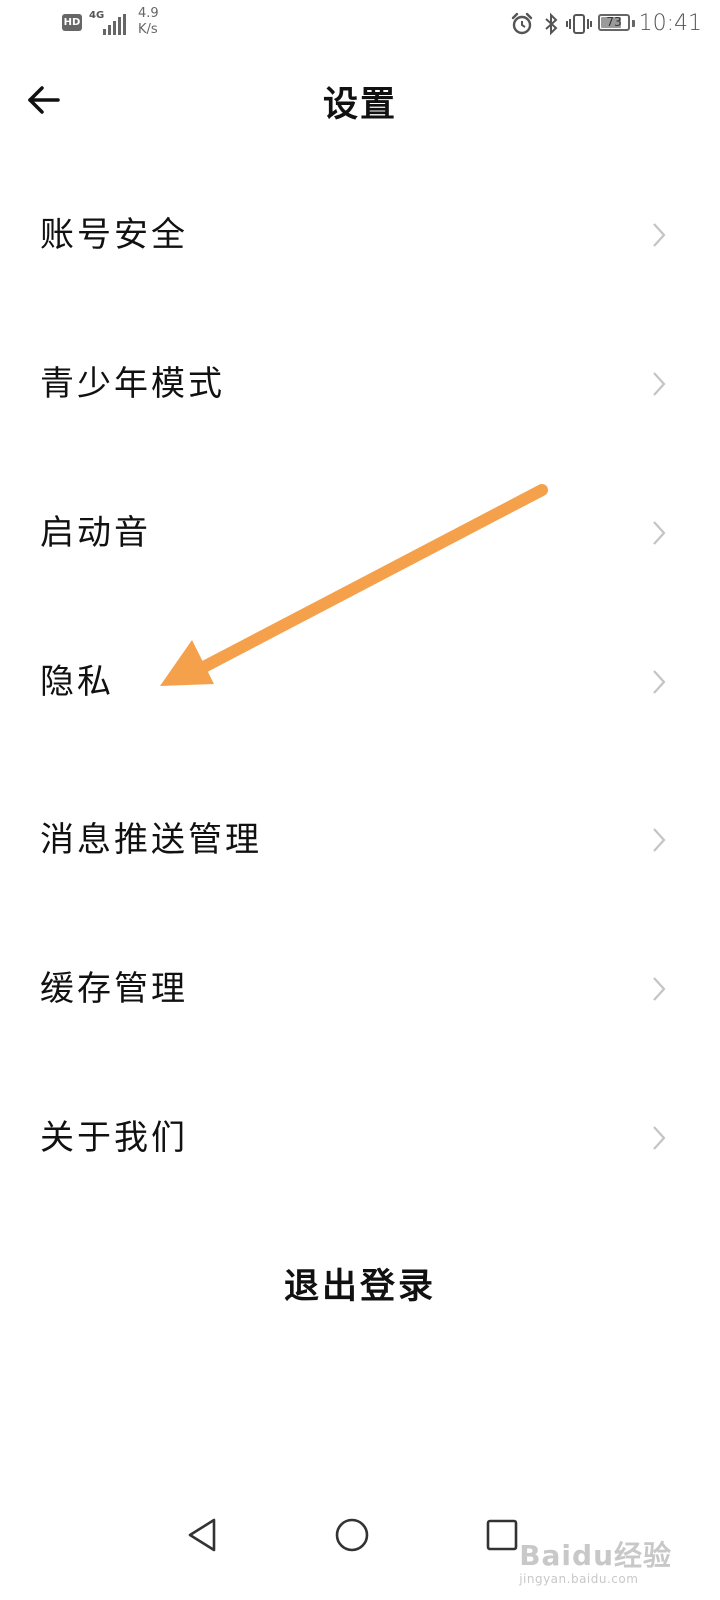  What do you see at coordinates (114, 235) in the screenshot?
I see `settings-item-label: 账号安全` at bounding box center [114, 235].